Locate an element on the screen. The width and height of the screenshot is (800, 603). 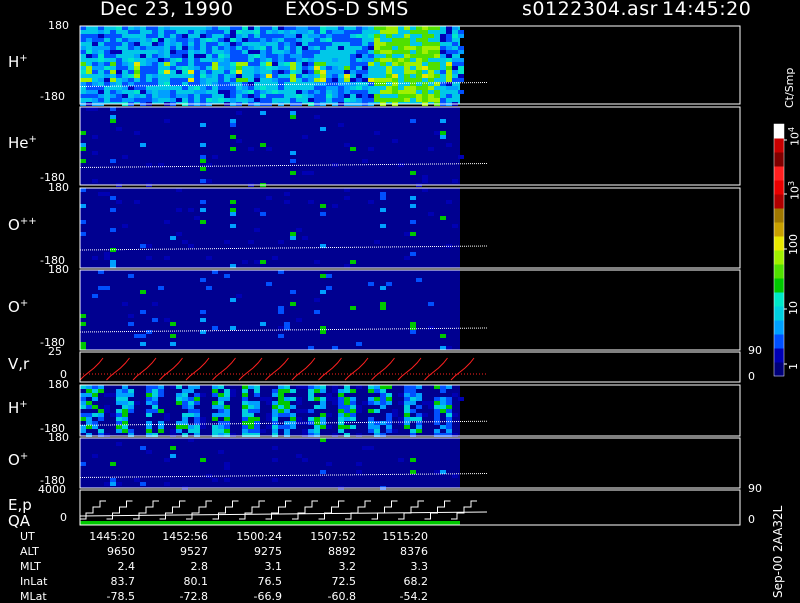
footer-cell: 80.1 is located at coordinates (196, 581).